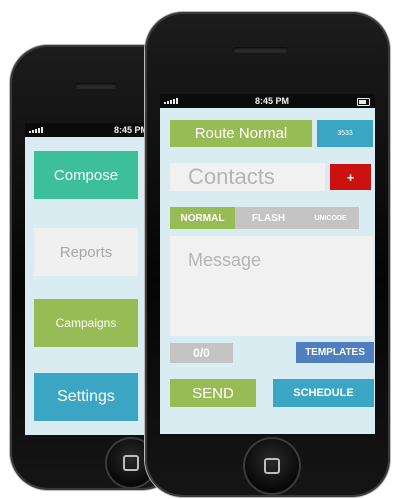 The image size is (393, 499). I want to click on campaigns-label: Campaigns, so click(86, 323).